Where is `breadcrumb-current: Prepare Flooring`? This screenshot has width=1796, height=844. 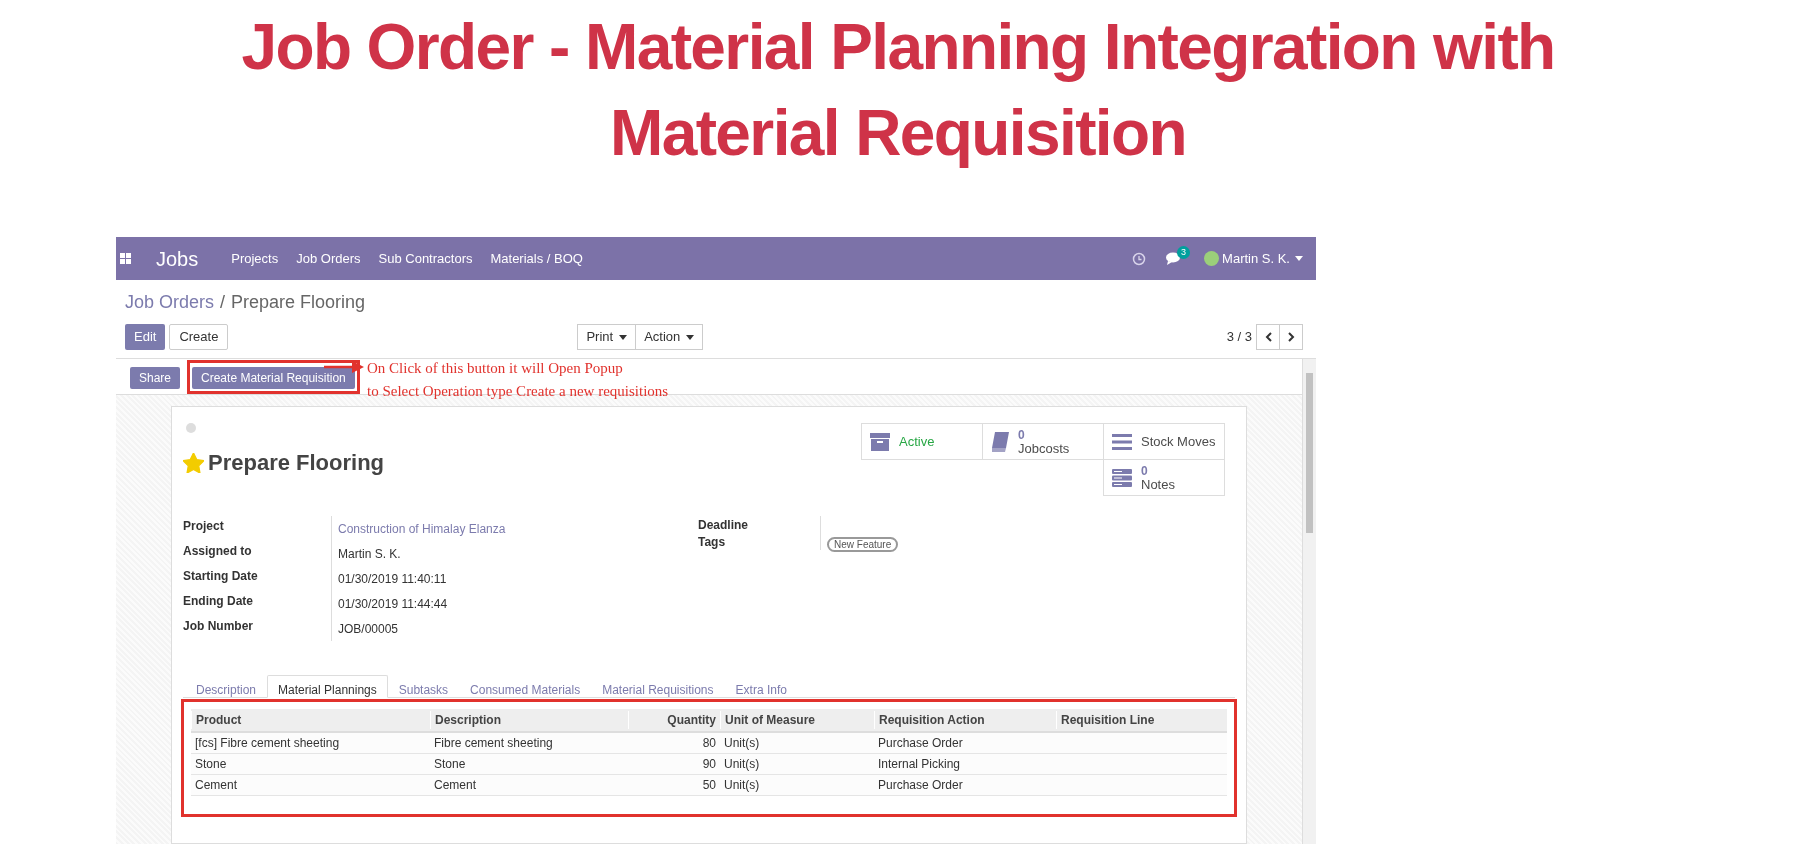
breadcrumb-current: Prepare Flooring is located at coordinates (298, 302).